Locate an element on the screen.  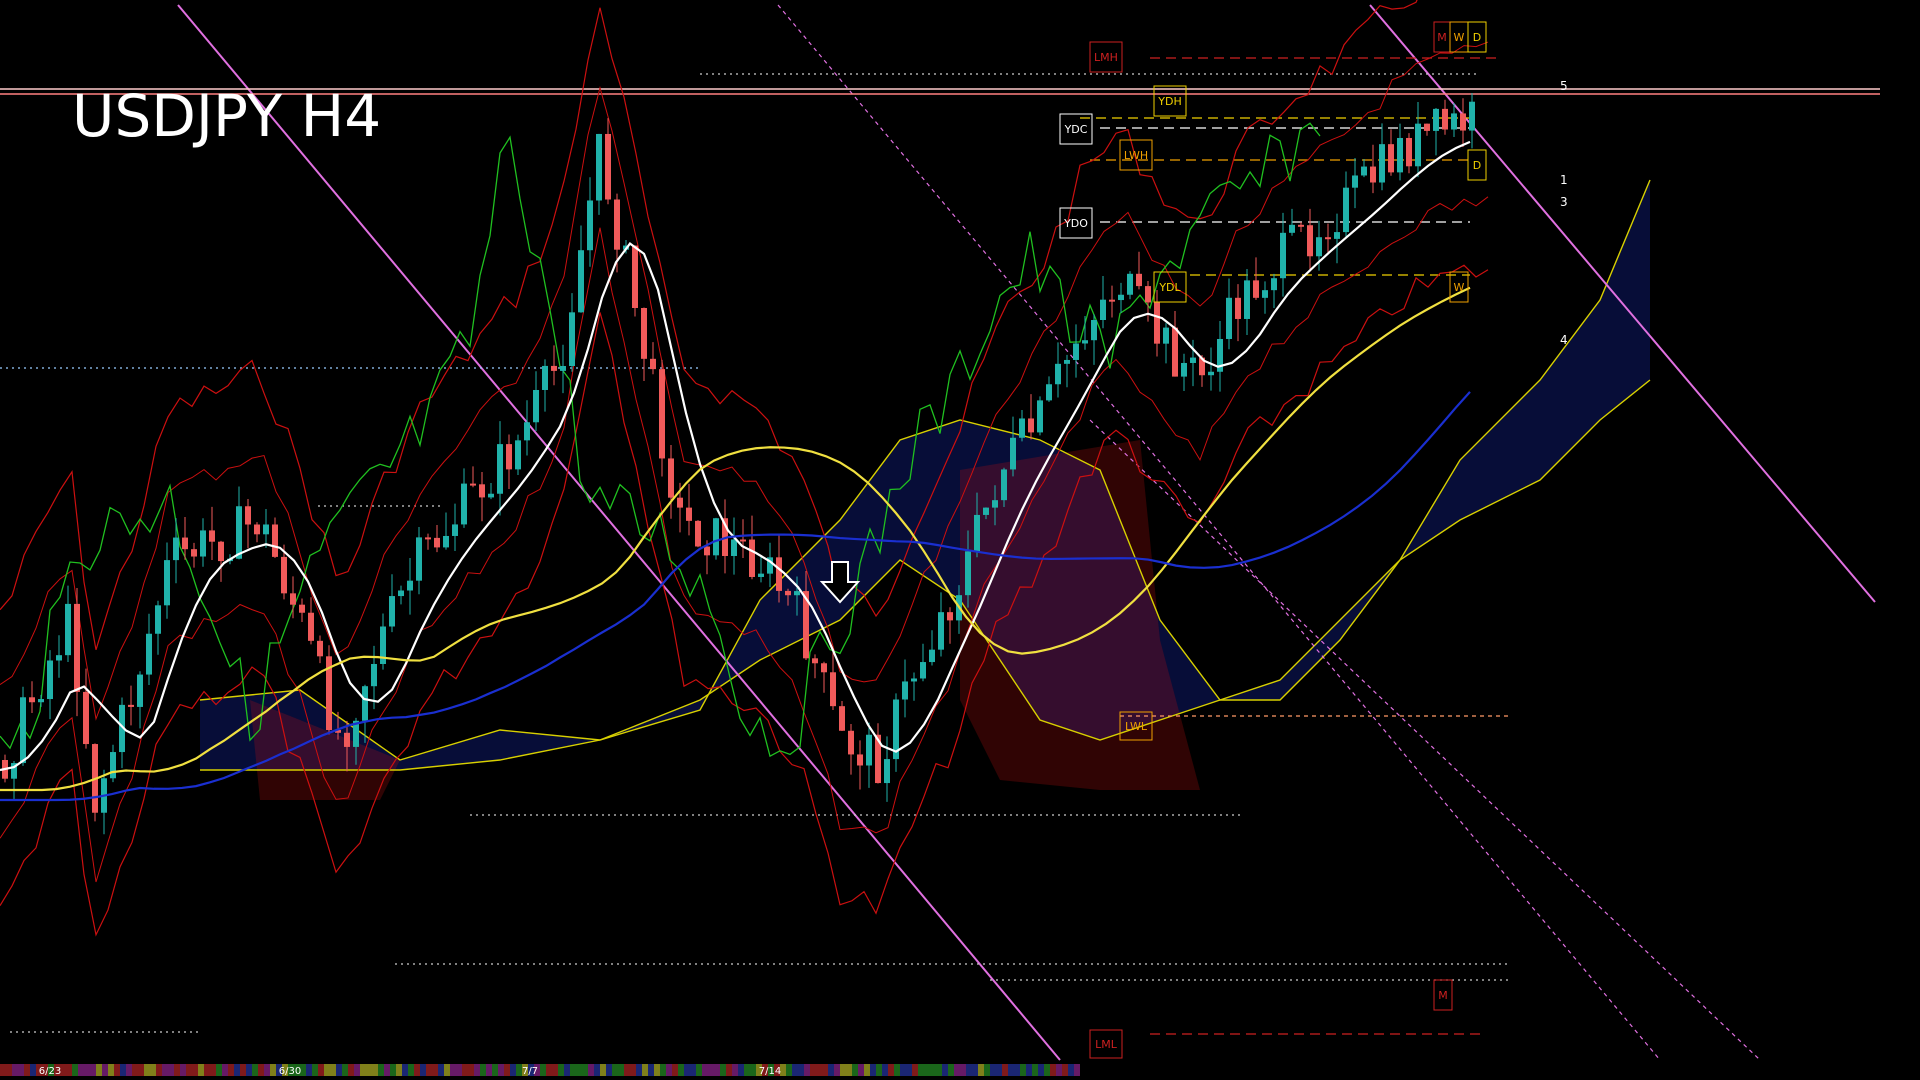
wave-label: 5 is located at coordinates (1564, 86).